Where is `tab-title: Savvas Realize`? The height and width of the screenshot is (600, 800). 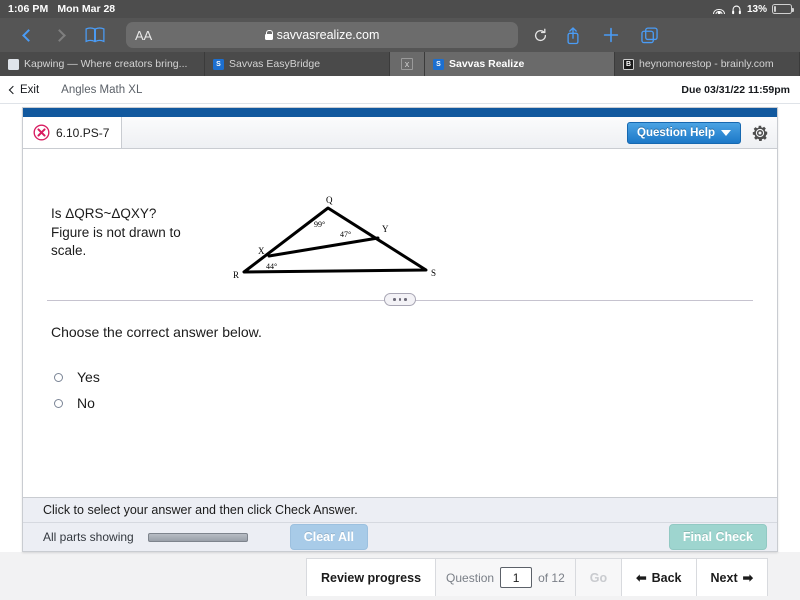
tab-title: Savvas Realize is located at coordinates (487, 64).